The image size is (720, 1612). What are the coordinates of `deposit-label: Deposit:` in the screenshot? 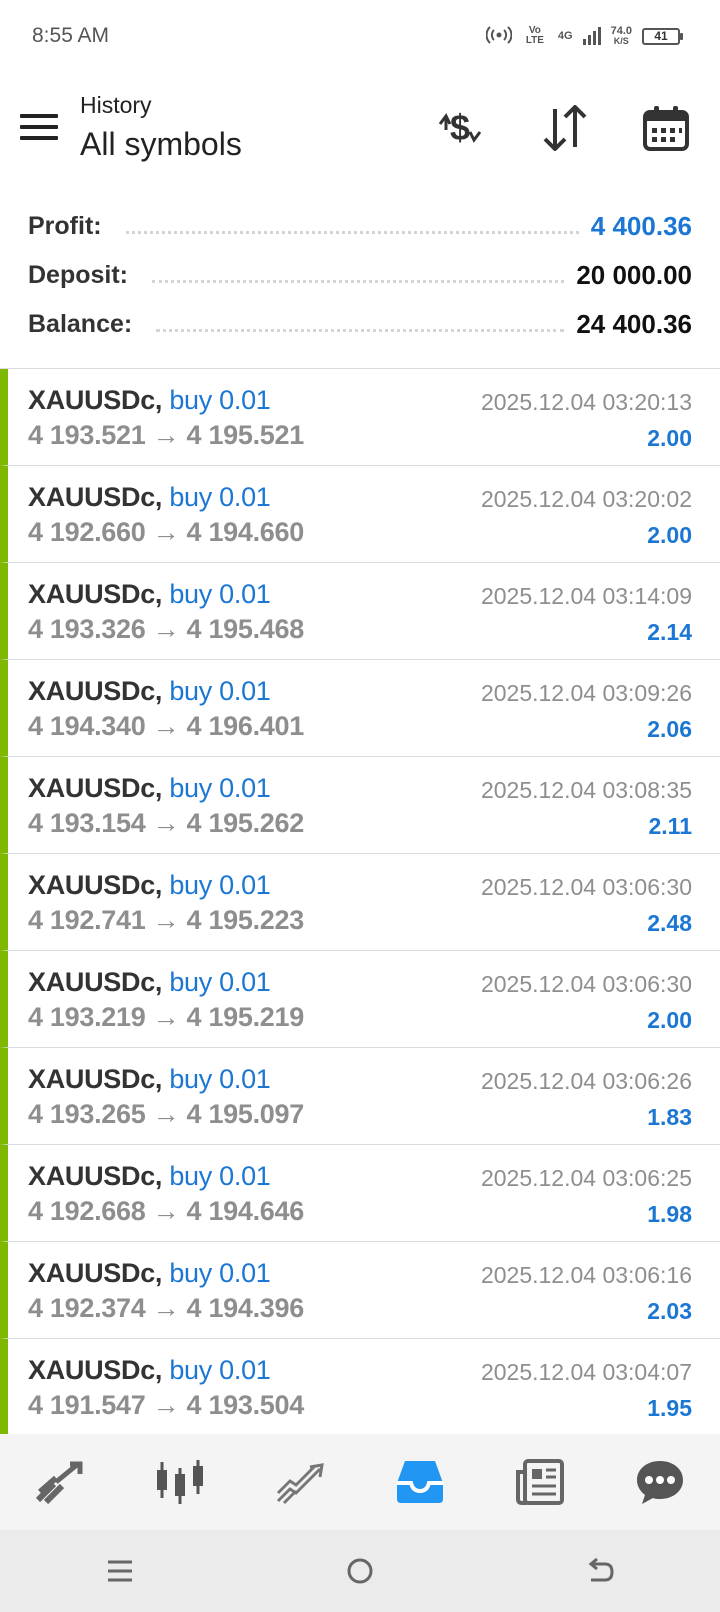 It's located at (84, 275).